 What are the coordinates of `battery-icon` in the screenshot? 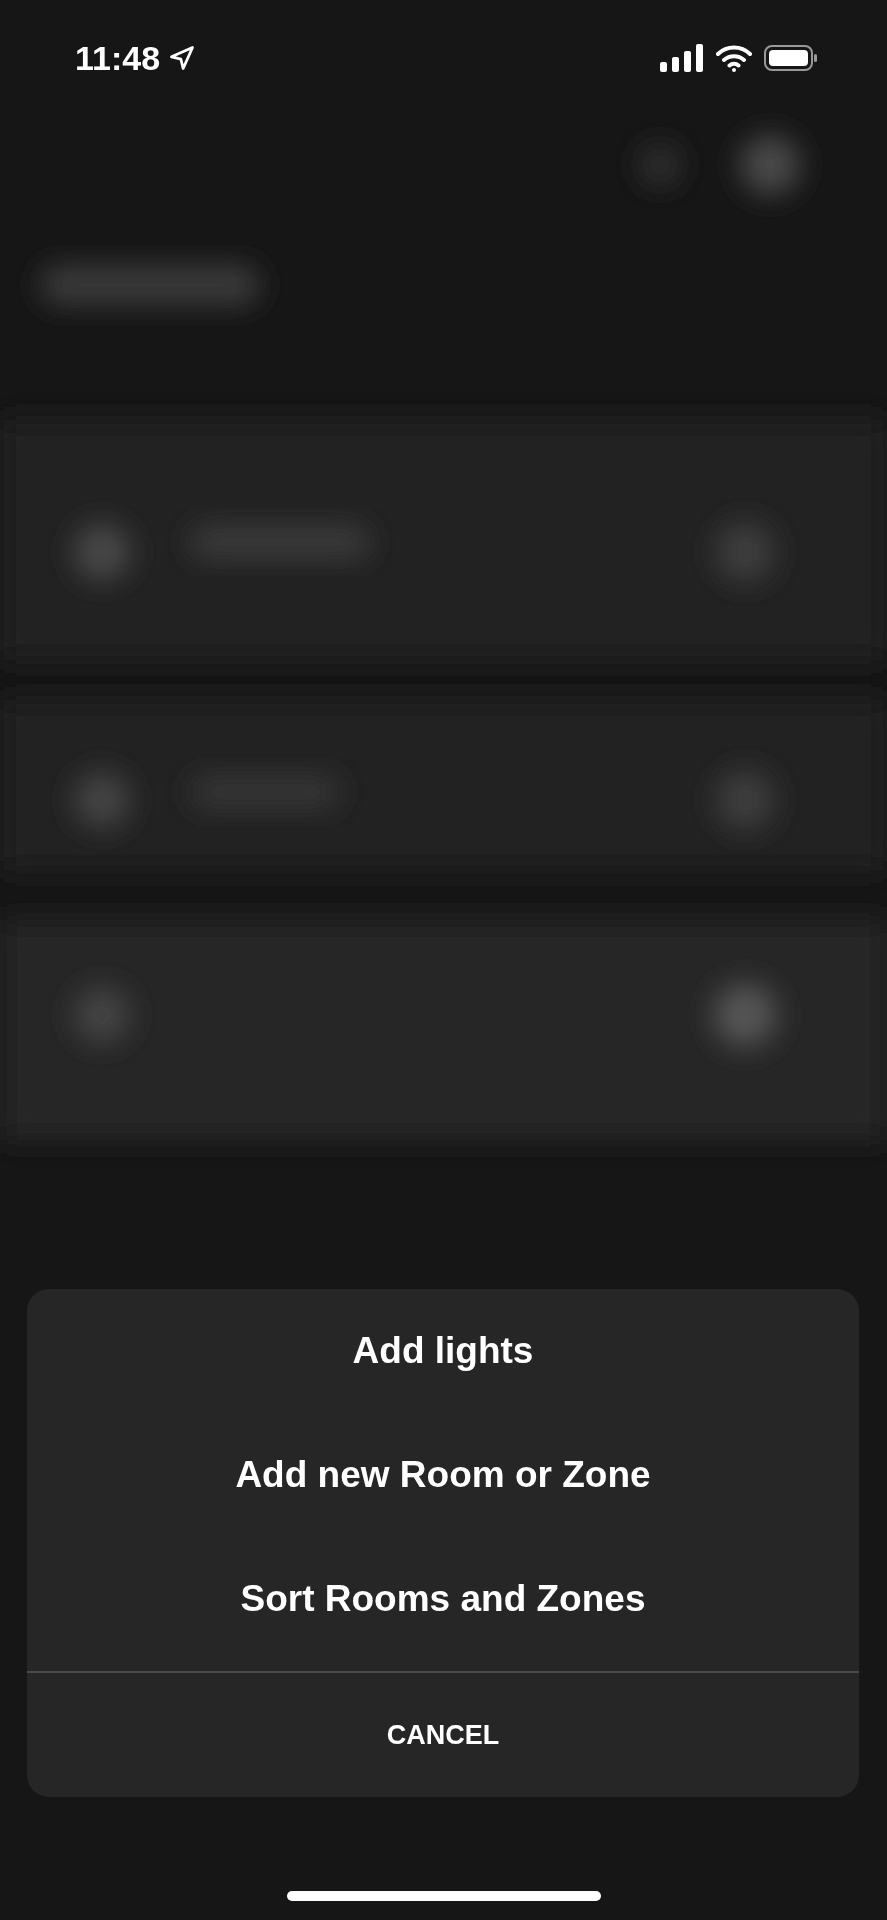 It's located at (791, 58).